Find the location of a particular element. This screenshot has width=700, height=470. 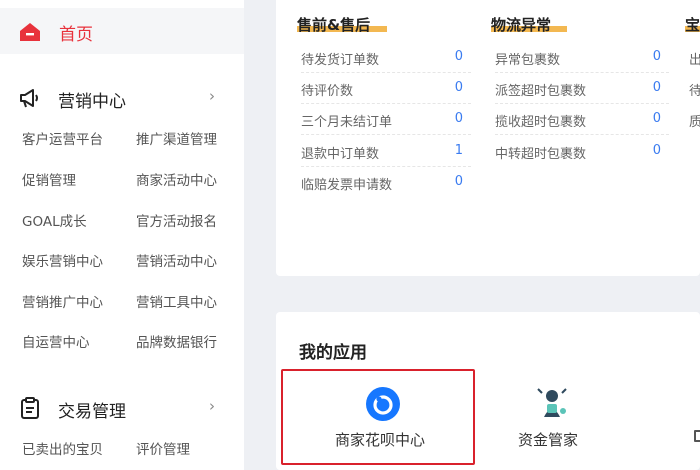

card-third: 宝 出 待 质 is located at coordinates (689, 133).